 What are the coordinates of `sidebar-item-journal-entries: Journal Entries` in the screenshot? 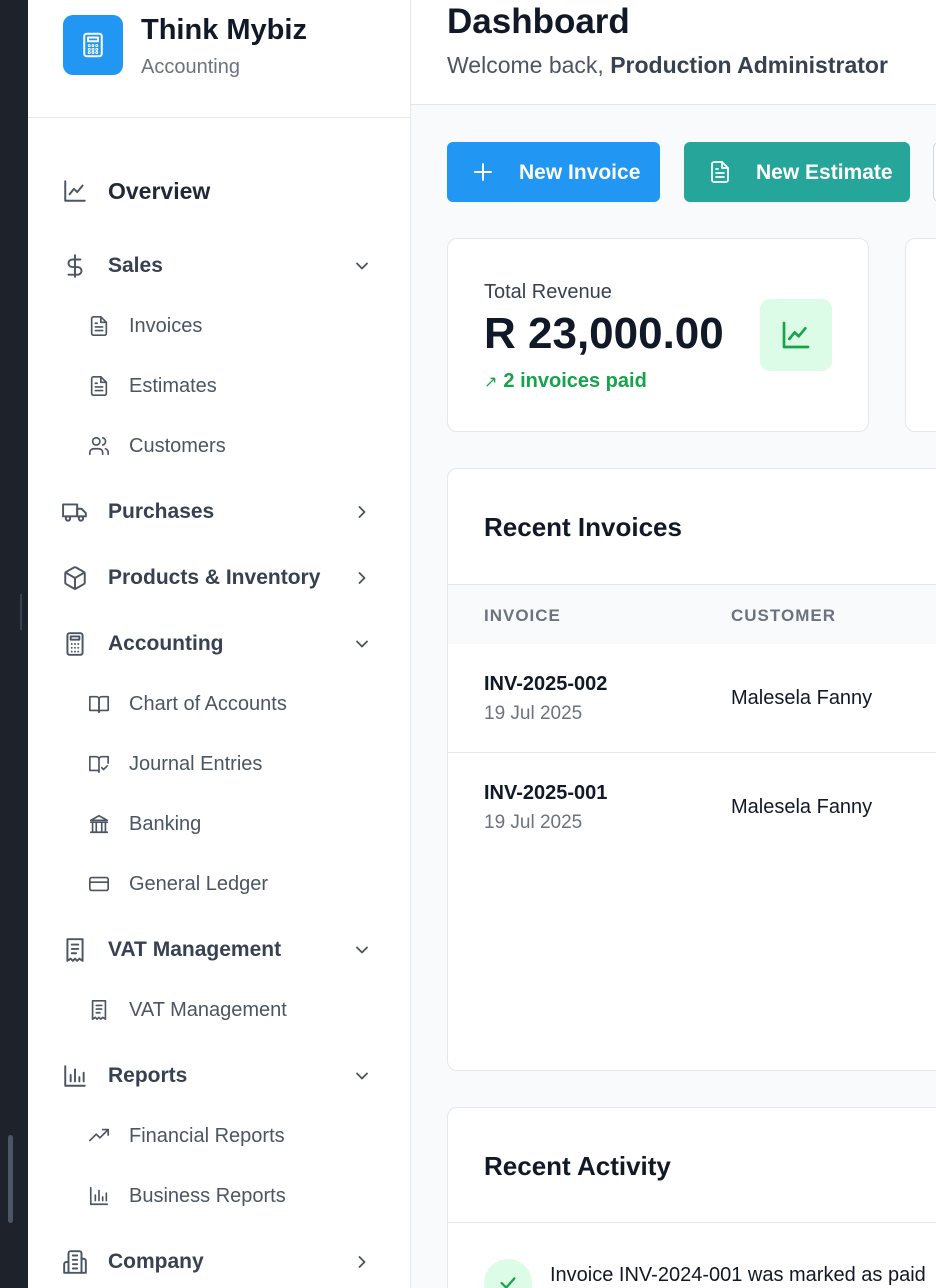 It's located at (219, 764).